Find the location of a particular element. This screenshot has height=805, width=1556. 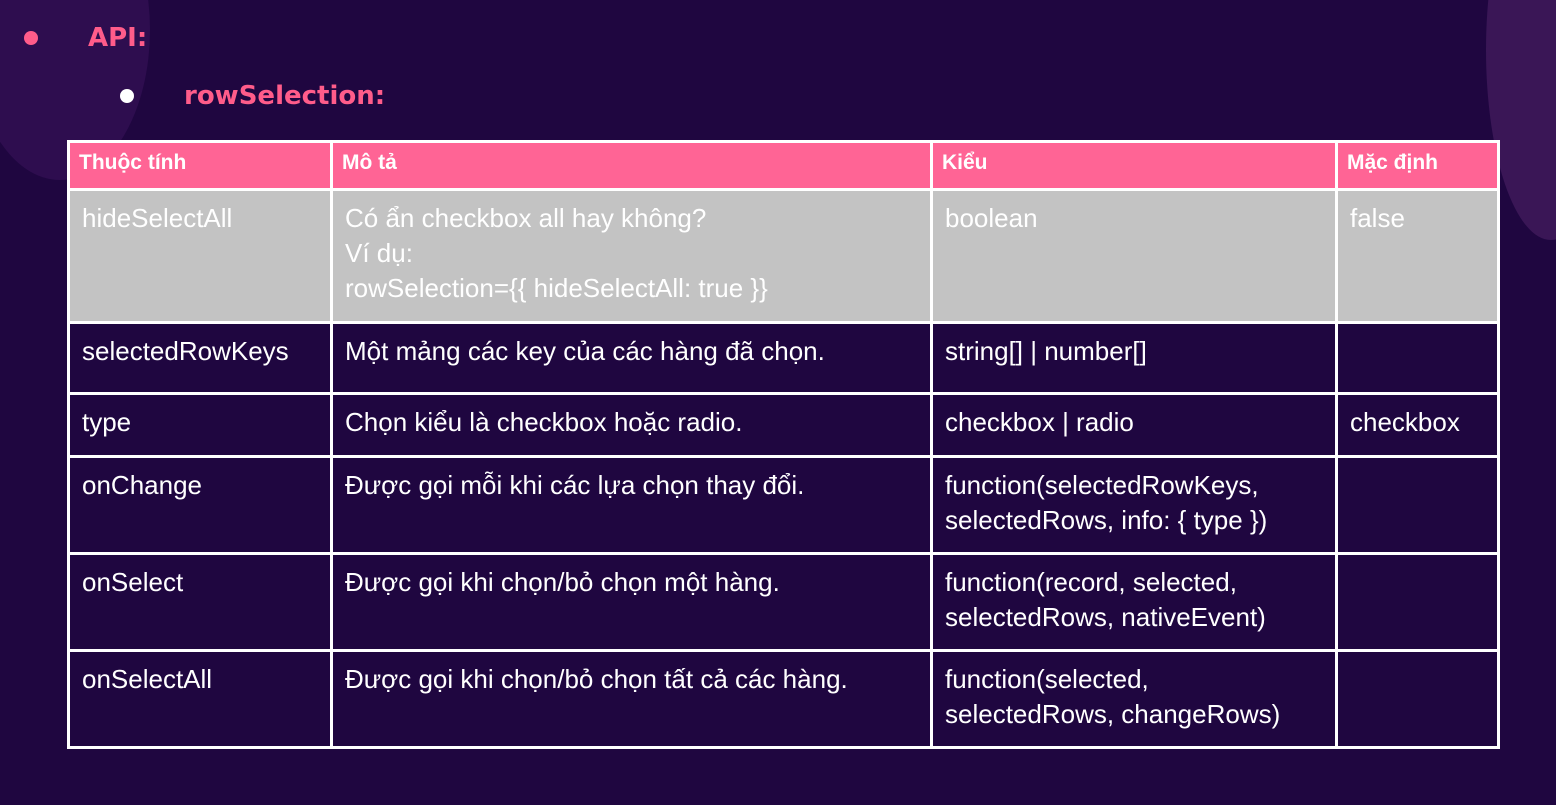

cell-description: Chọn kiểu là checkbox hoặc radio. is located at coordinates (631, 425).